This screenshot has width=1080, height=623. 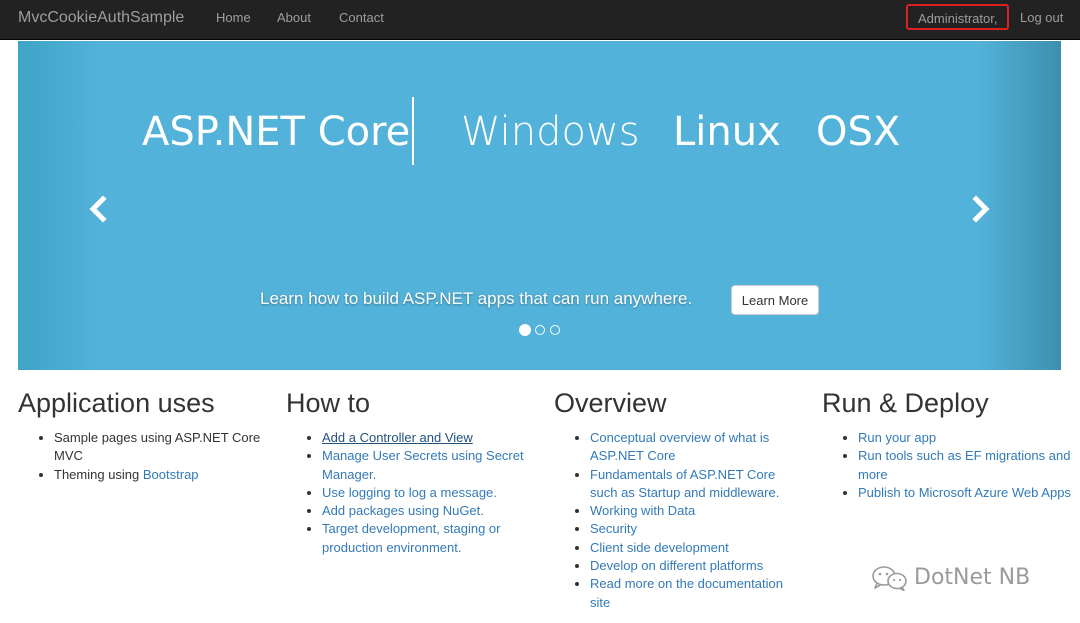 I want to click on list-item: Security, so click(x=697, y=529).